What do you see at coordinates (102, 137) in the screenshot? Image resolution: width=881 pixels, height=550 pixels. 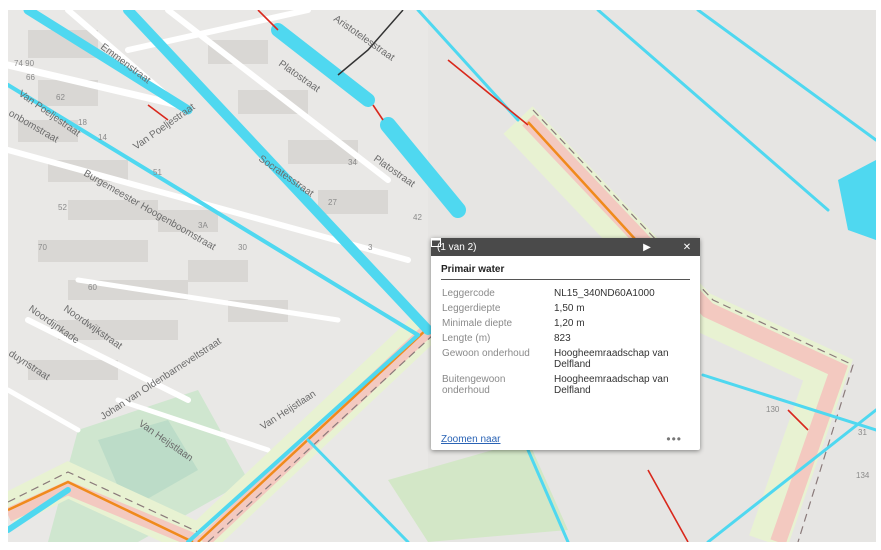 I see `svg-text: 14` at bounding box center [102, 137].